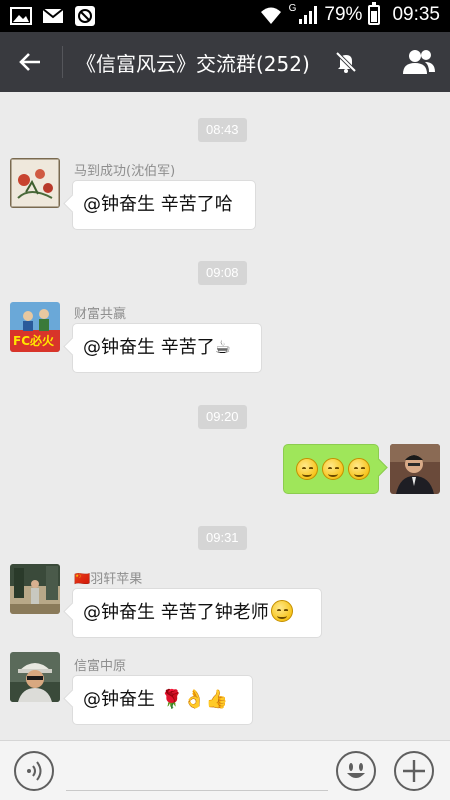  I want to click on voice-button, so click(34, 771).